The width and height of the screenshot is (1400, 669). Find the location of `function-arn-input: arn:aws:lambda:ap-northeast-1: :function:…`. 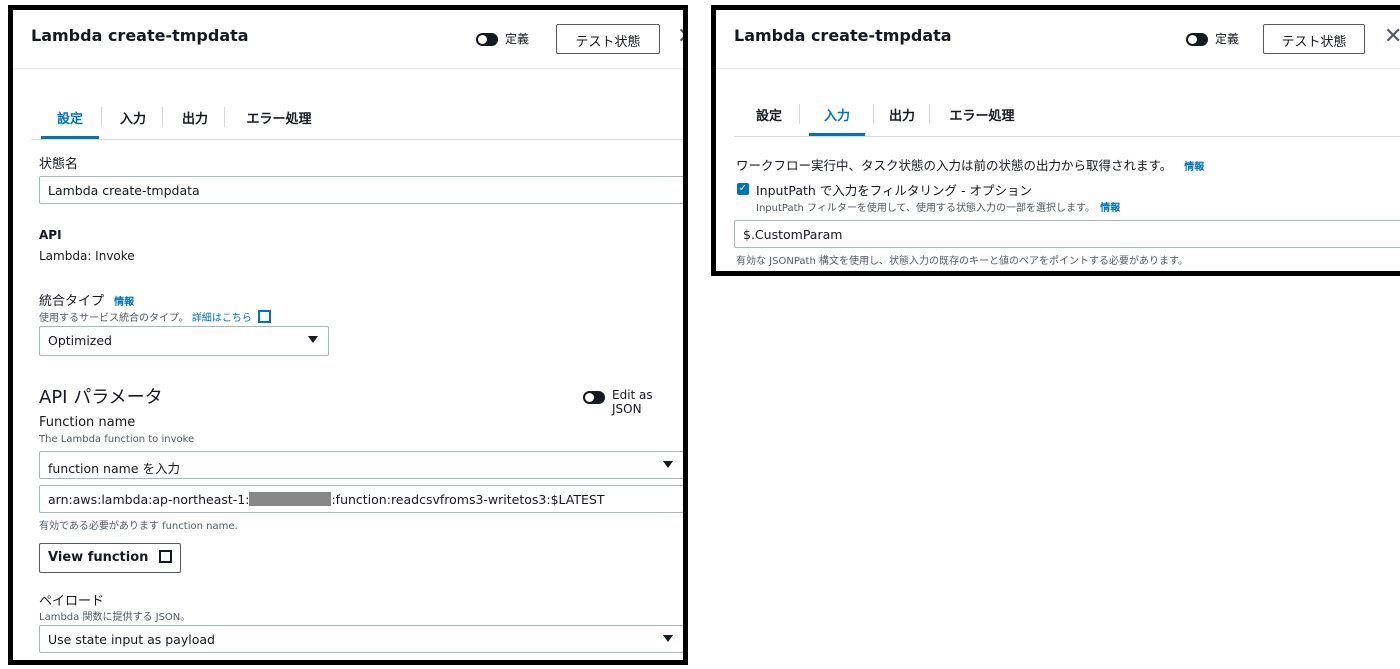

function-arn-input: arn:aws:lambda:ap-northeast-1: :function:… is located at coordinates (361, 499).